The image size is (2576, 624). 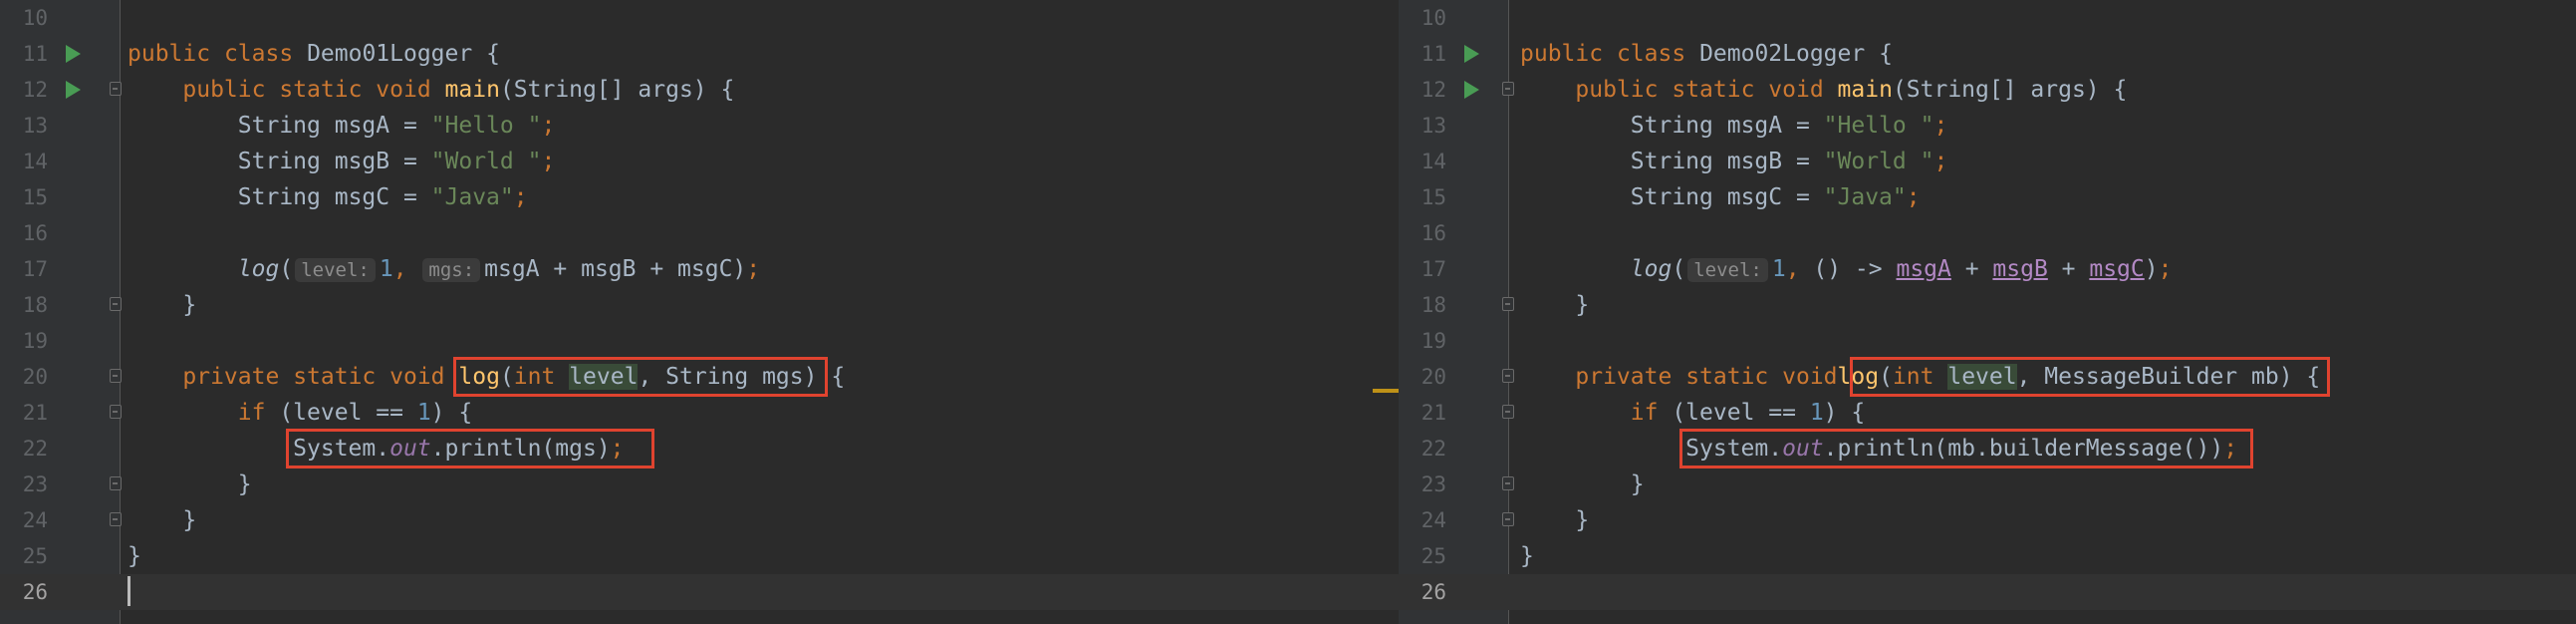 I want to click on line-number: 13, so click(x=35, y=126).